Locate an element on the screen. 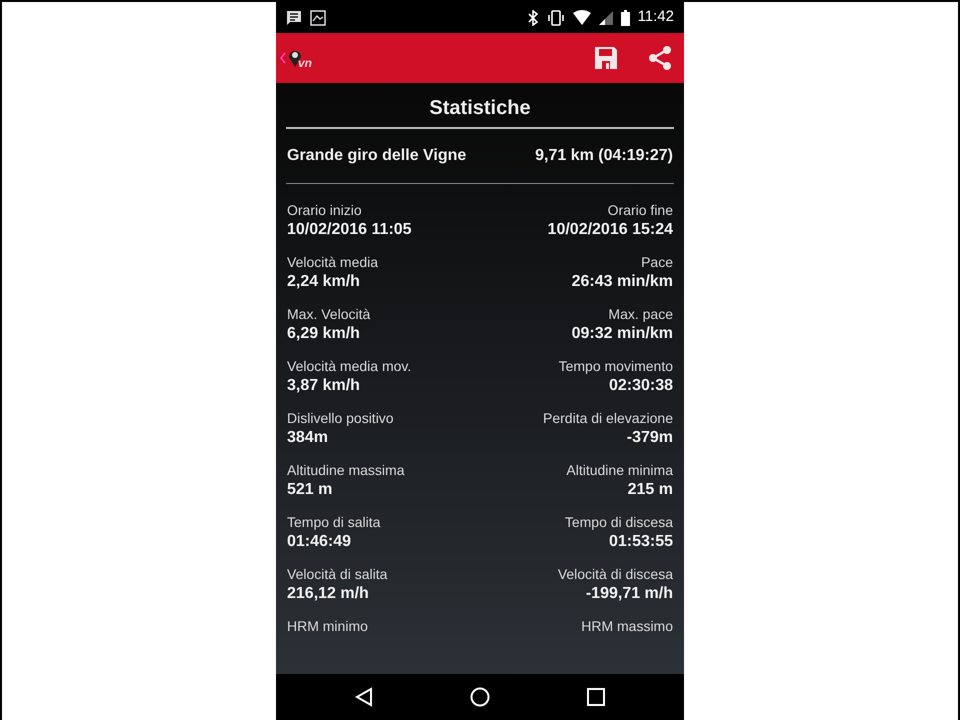  stat-label: Max. Velocità is located at coordinates (328, 314).